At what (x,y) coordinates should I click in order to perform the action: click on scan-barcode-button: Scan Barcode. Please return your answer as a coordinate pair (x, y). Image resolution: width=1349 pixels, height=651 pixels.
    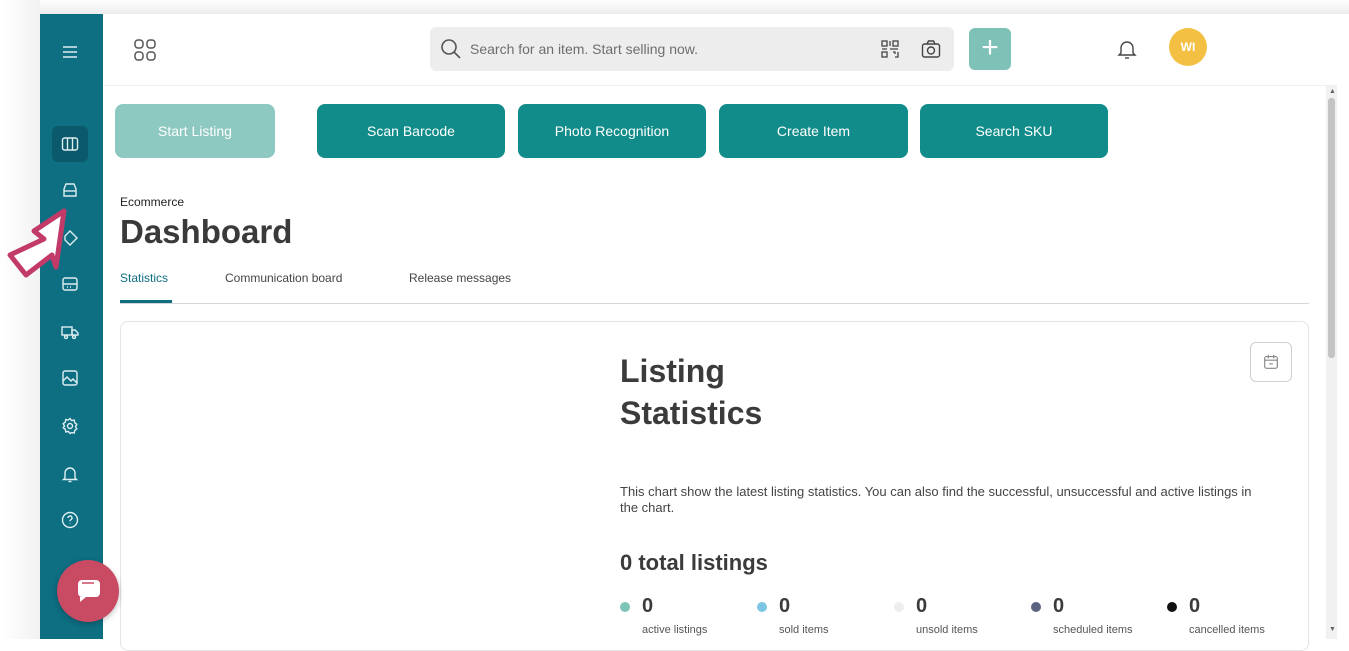
    Looking at the image, I should click on (411, 131).